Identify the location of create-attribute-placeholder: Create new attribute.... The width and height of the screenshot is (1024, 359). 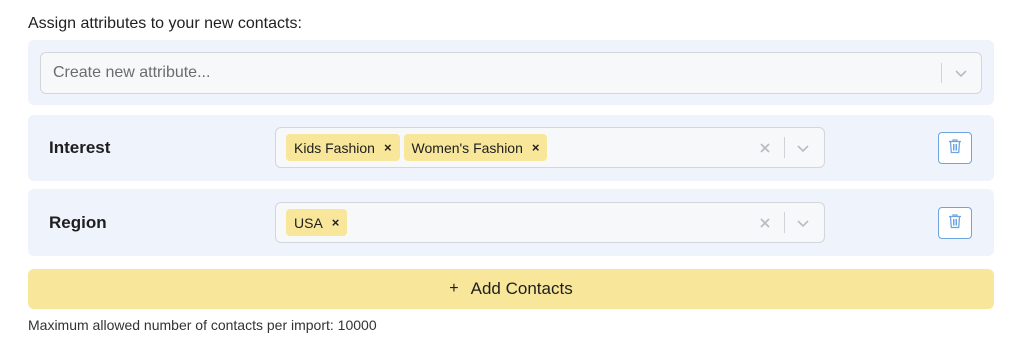
(132, 72).